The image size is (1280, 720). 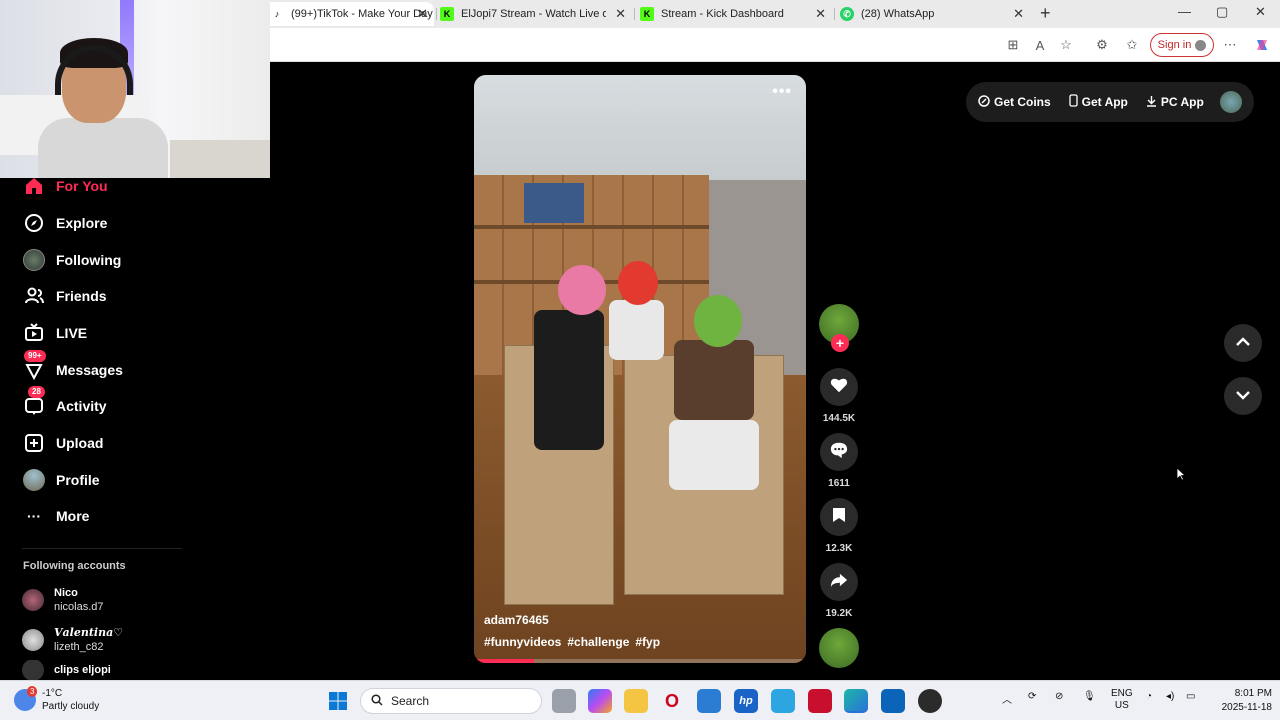 I want to click on activity-icon: 28, so click(x=34, y=402).